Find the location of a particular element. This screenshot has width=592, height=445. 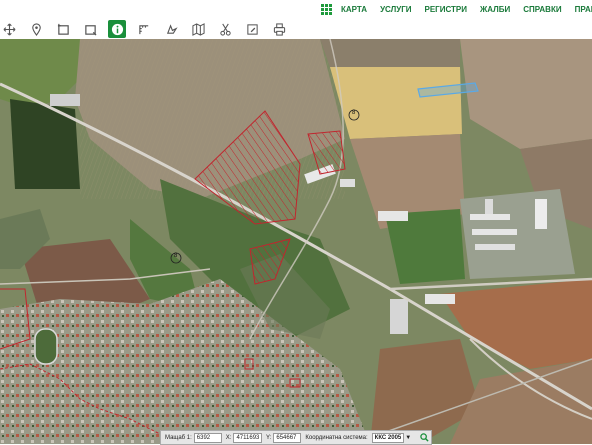

scale-label: Мащаб 1: is located at coordinates (178, 437).